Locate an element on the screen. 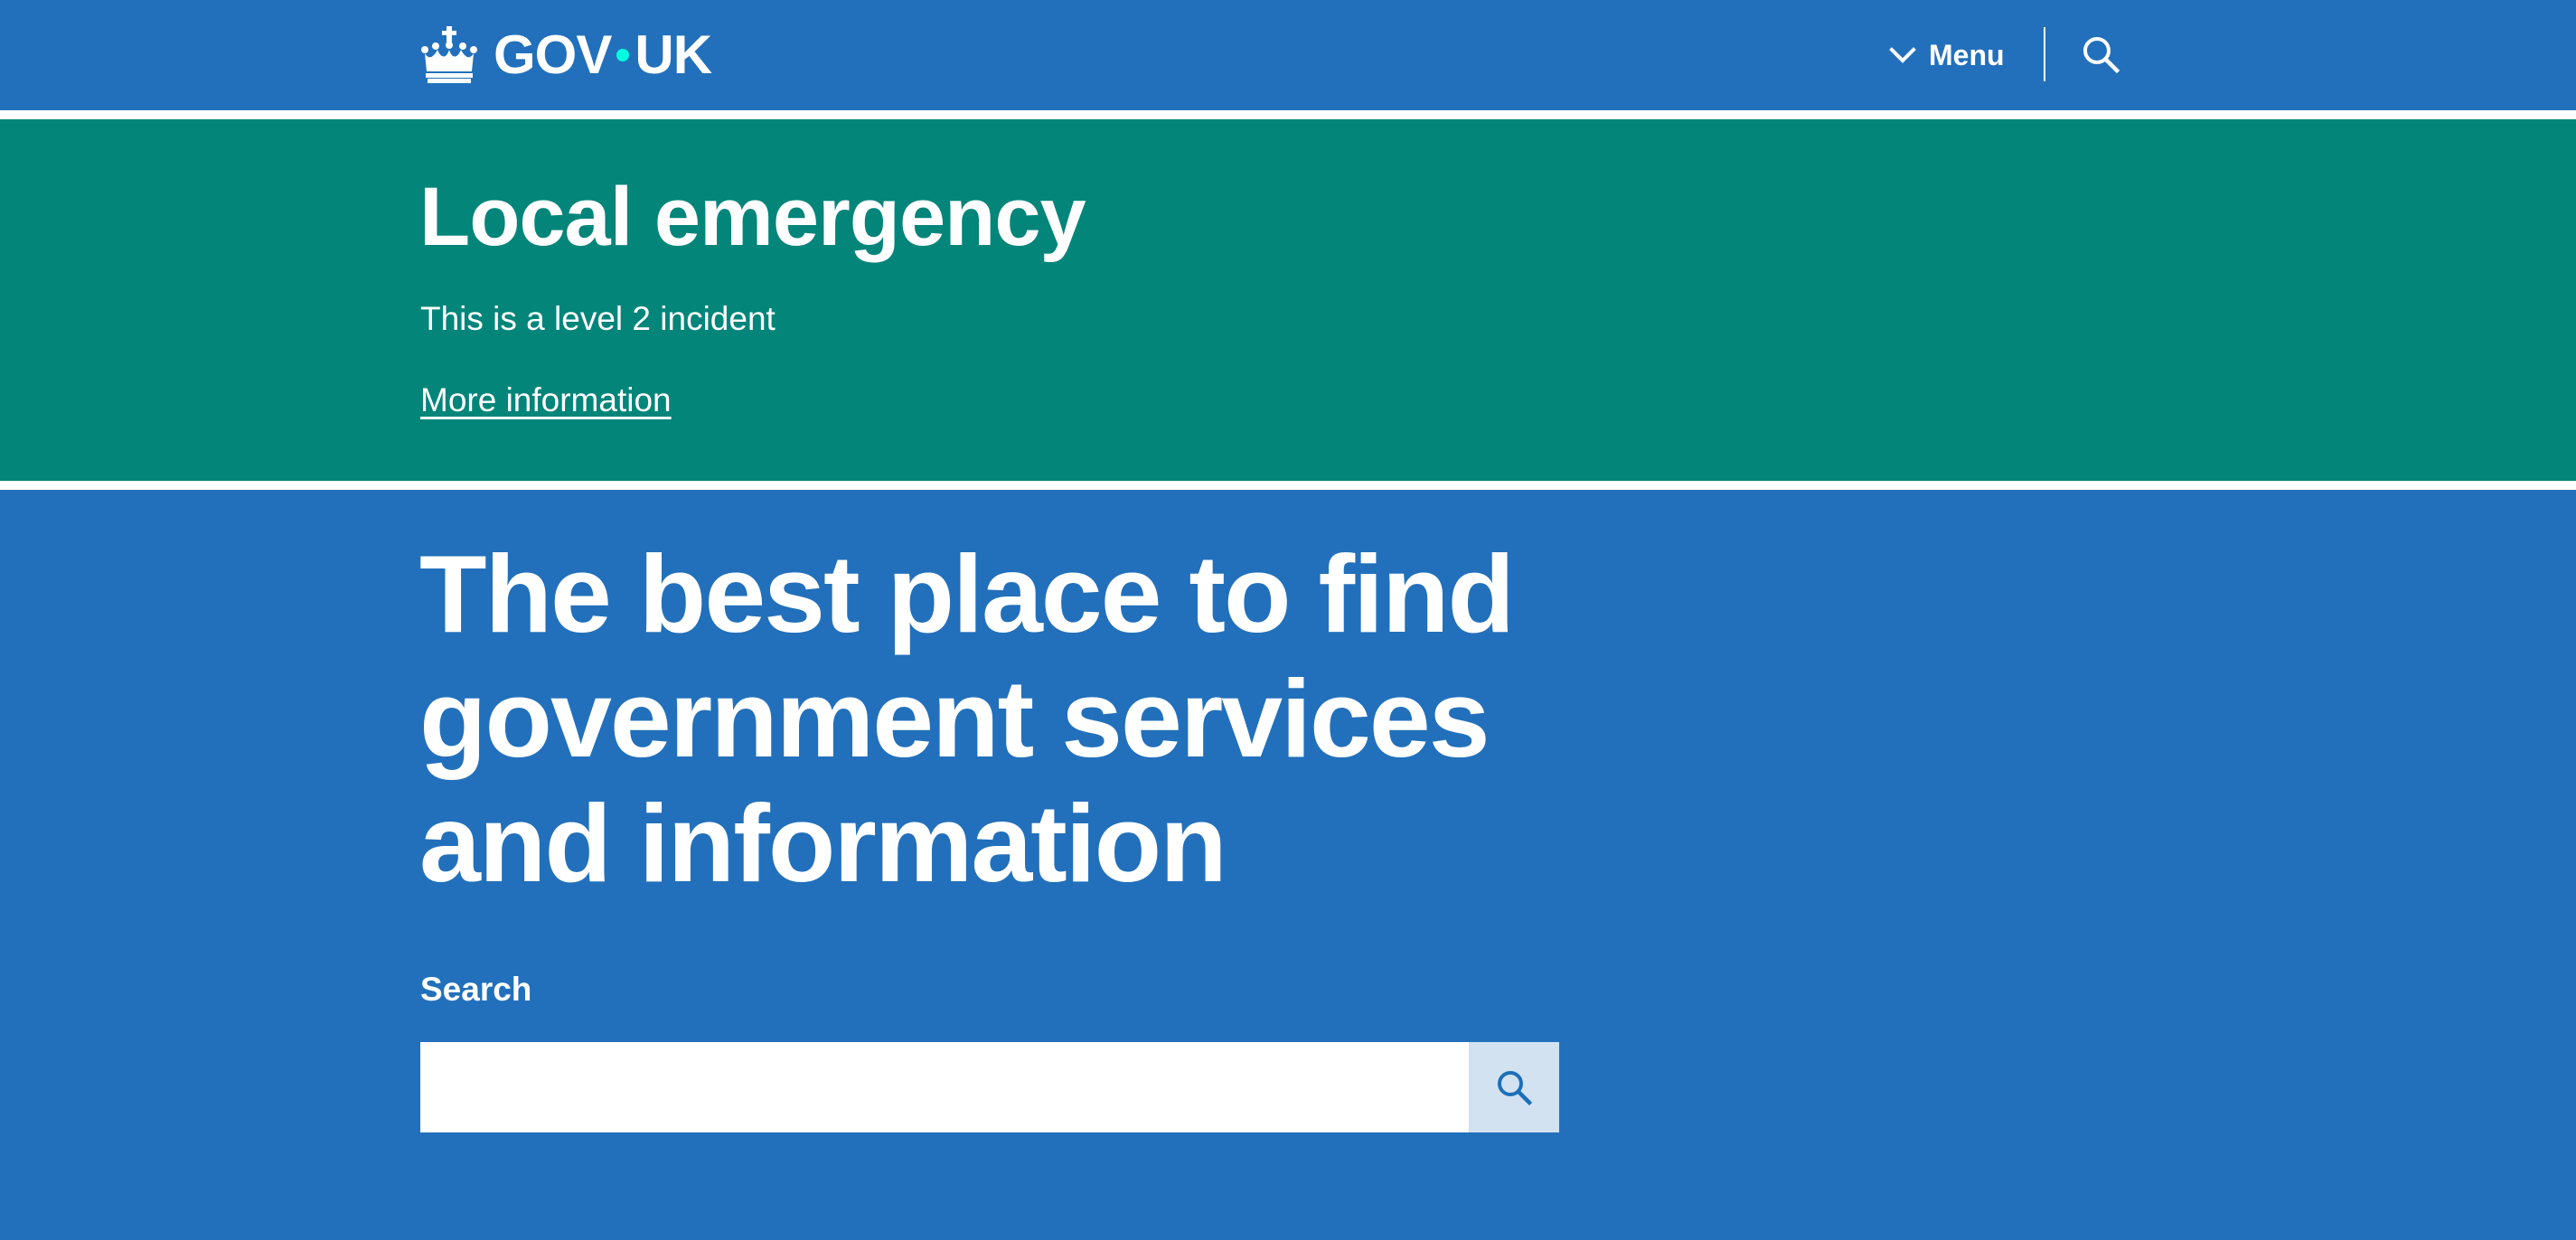 Image resolution: width=2576 pixels, height=1240 pixels. header-underline is located at coordinates (1288, 114).